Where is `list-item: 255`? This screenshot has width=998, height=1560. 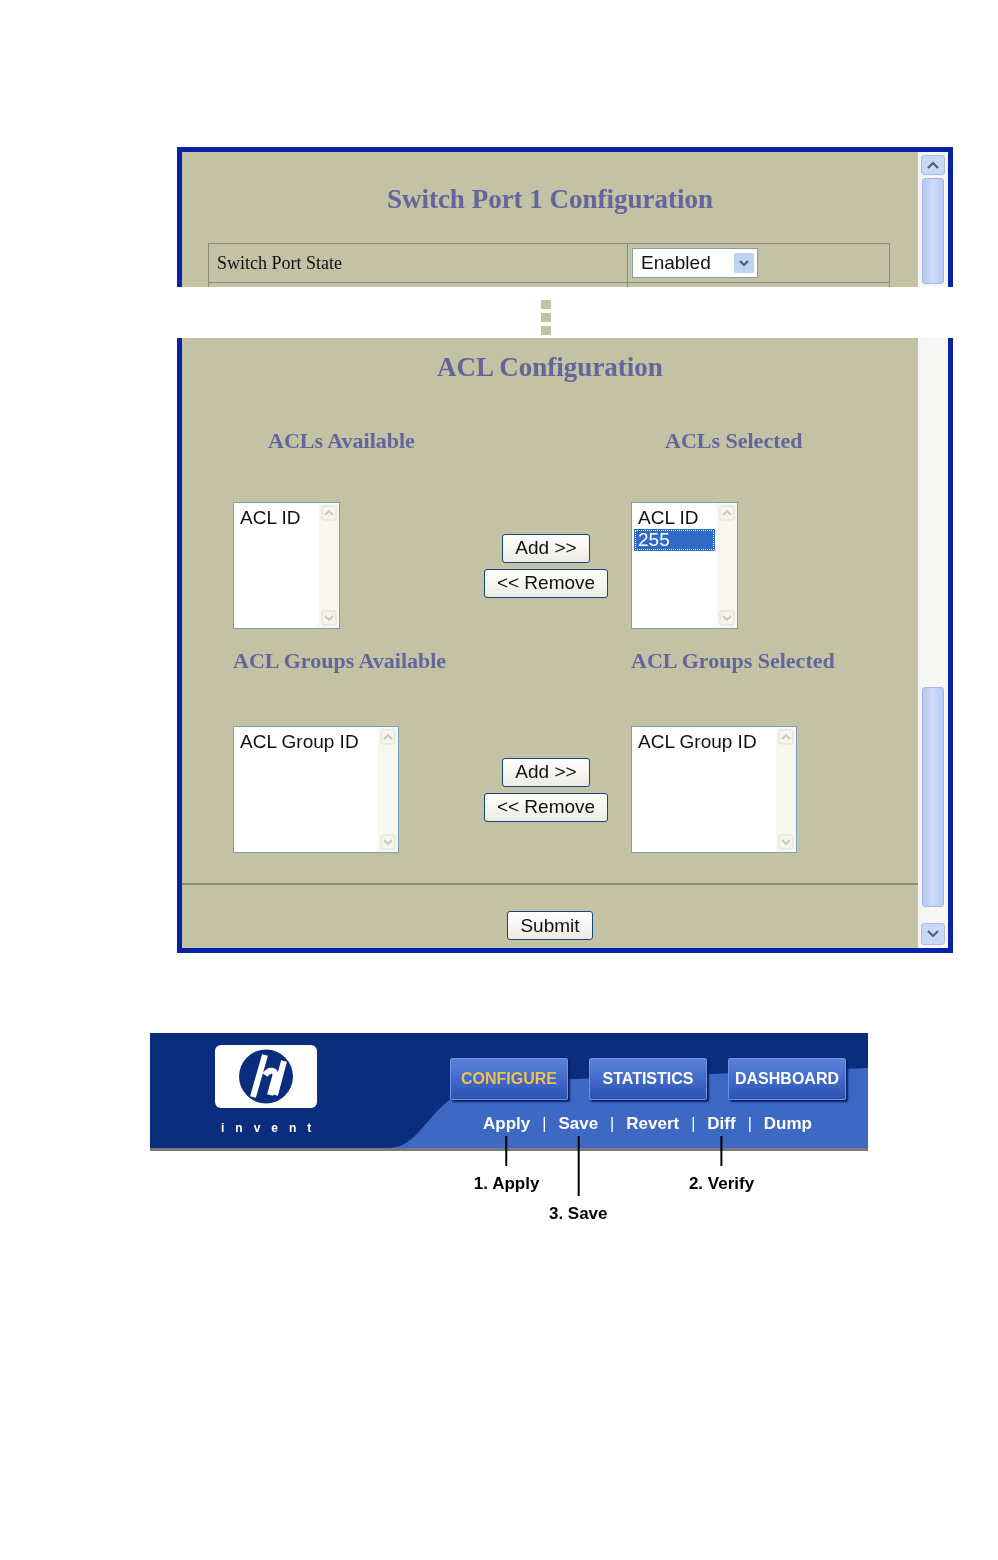
list-item: 255 is located at coordinates (674, 540).